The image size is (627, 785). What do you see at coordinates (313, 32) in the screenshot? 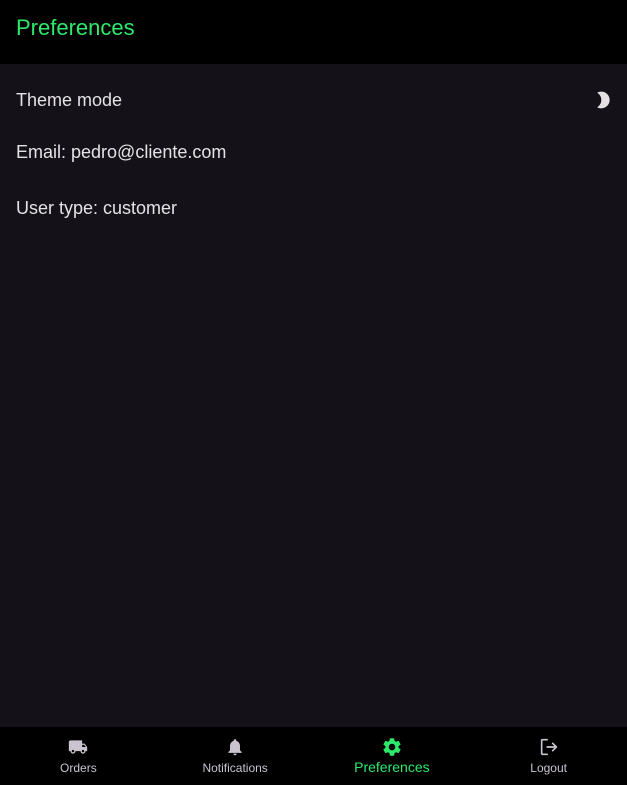
I see `app-bar: Preferences` at bounding box center [313, 32].